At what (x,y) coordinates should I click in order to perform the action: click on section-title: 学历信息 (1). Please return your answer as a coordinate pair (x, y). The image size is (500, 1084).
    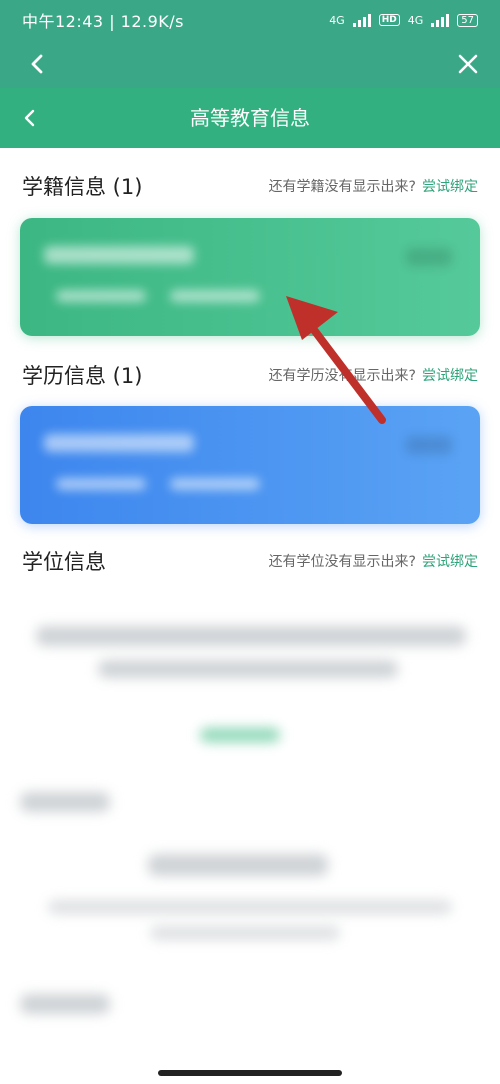
    Looking at the image, I should click on (82, 376).